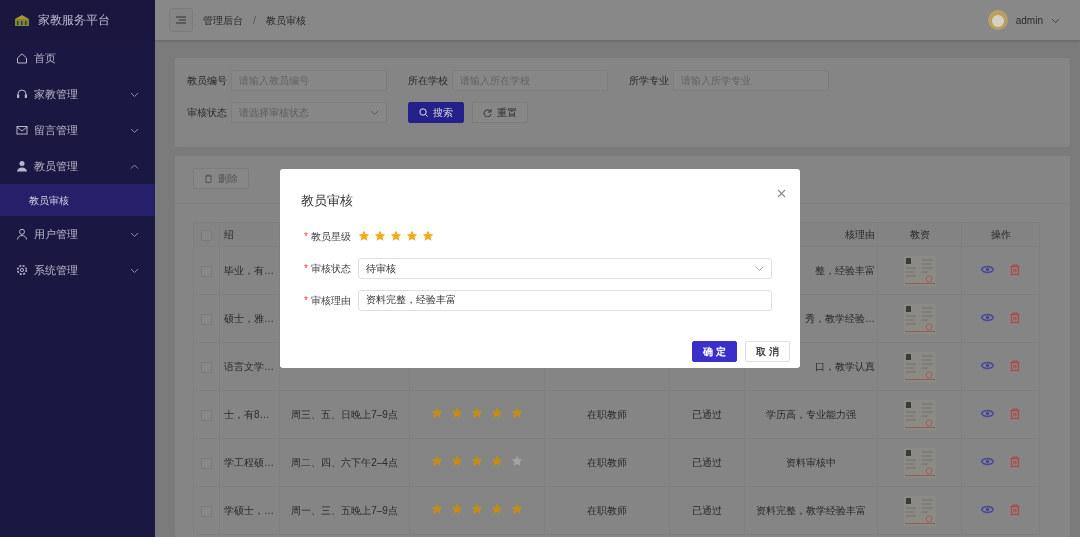 This screenshot has height=537, width=1080. Describe the element at coordinates (565, 300) in the screenshot. I see `input-field: 资料完整，经验丰富` at that location.